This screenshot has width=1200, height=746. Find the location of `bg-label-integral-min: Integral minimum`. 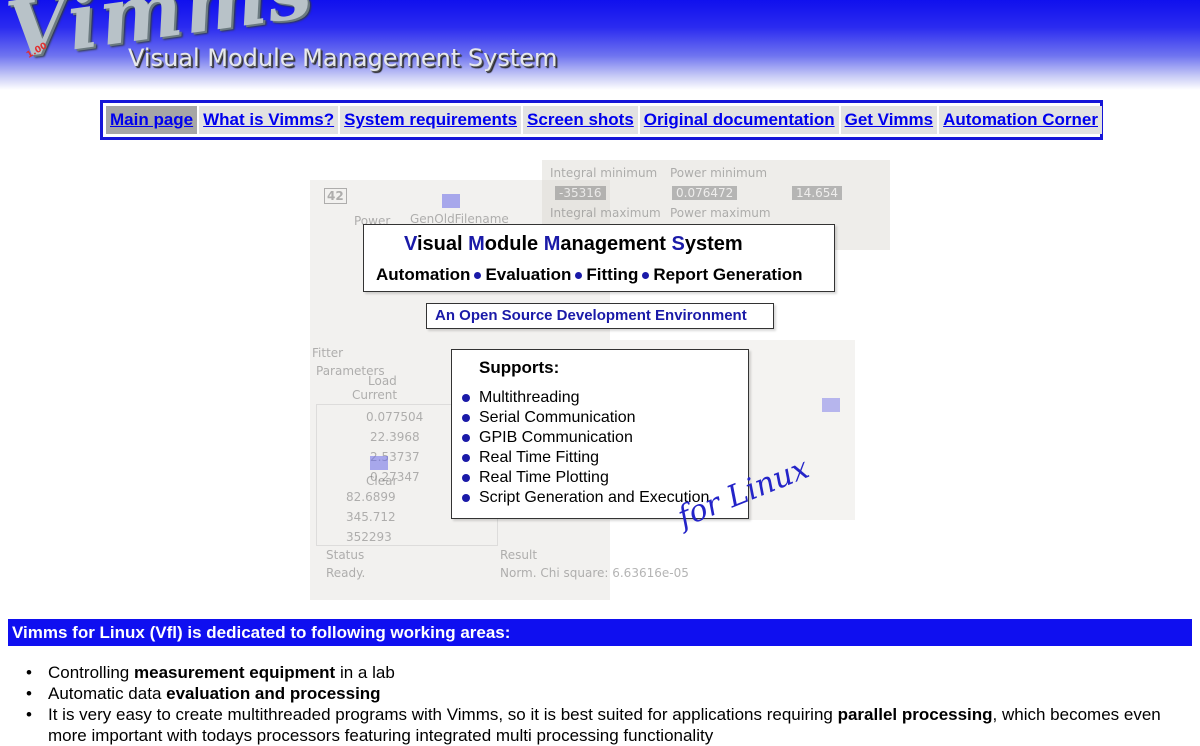

bg-label-integral-min: Integral minimum is located at coordinates (604, 173).